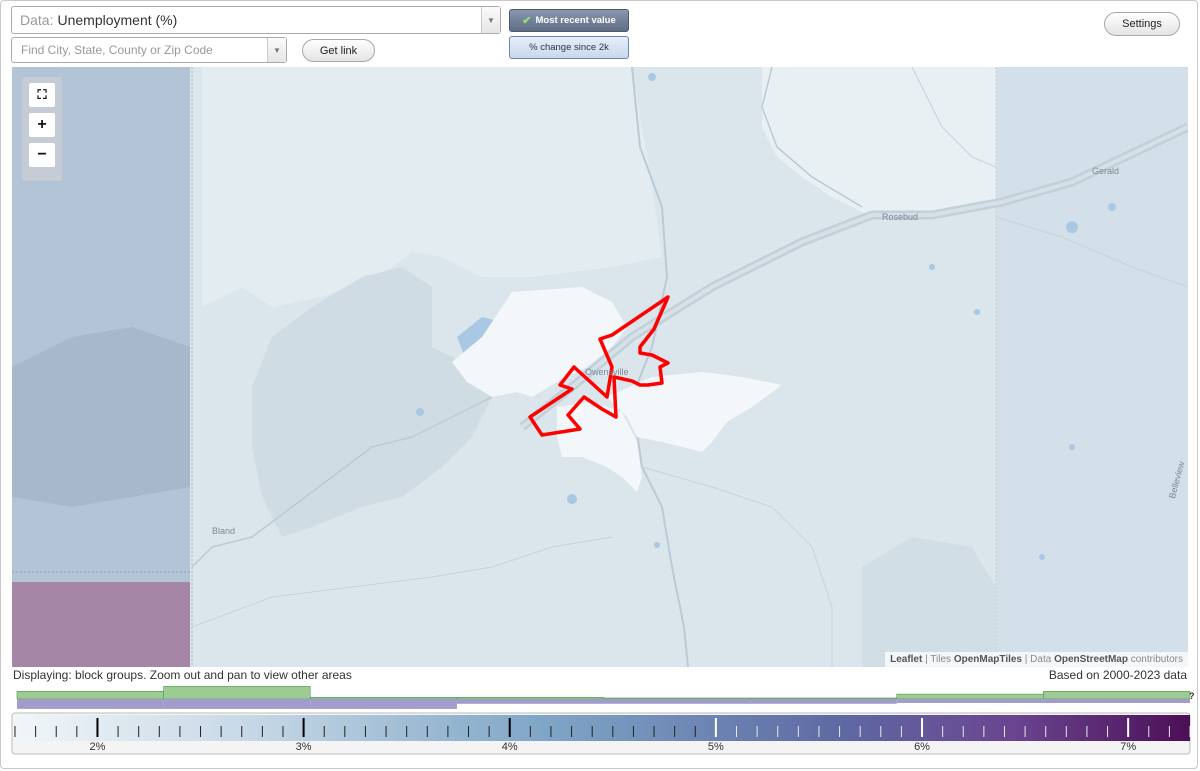 The height and width of the screenshot is (771, 1200). I want to click on right-county-region, so click(1092, 367).